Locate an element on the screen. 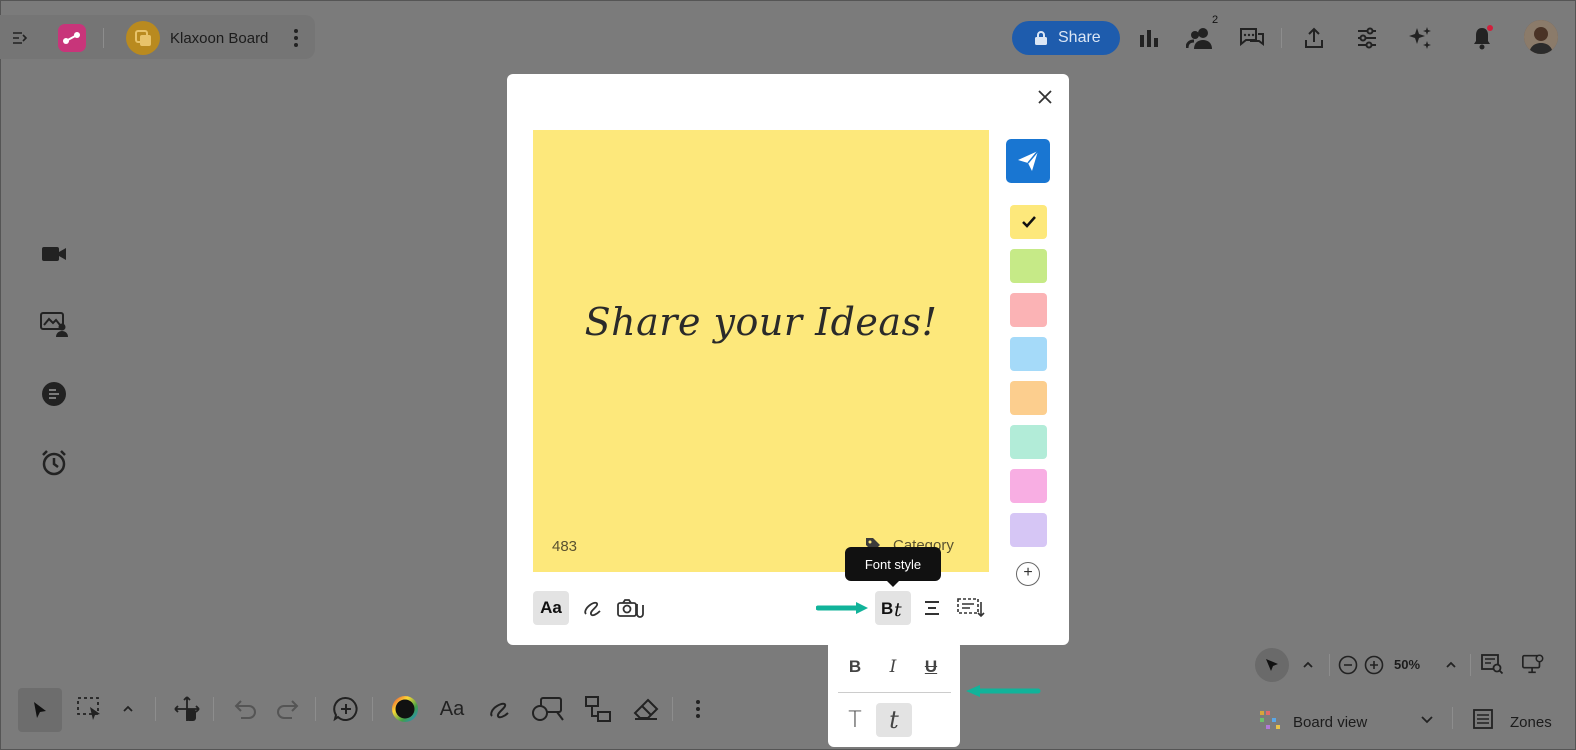 Image resolution: width=1576 pixels, height=750 pixels. export-icon is located at coordinates (1314, 38).